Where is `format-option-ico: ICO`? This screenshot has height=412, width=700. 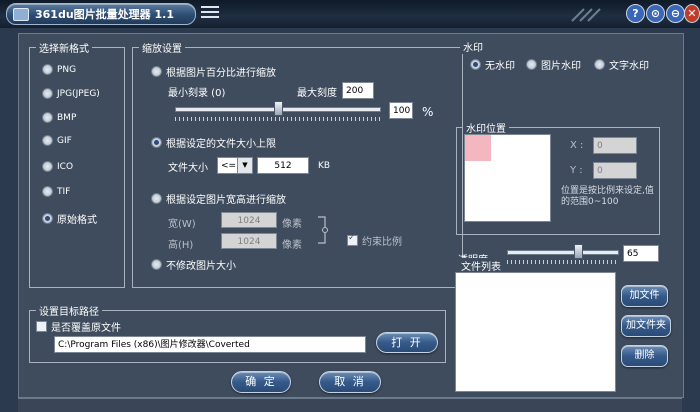
format-option-ico: ICO is located at coordinates (57, 166).